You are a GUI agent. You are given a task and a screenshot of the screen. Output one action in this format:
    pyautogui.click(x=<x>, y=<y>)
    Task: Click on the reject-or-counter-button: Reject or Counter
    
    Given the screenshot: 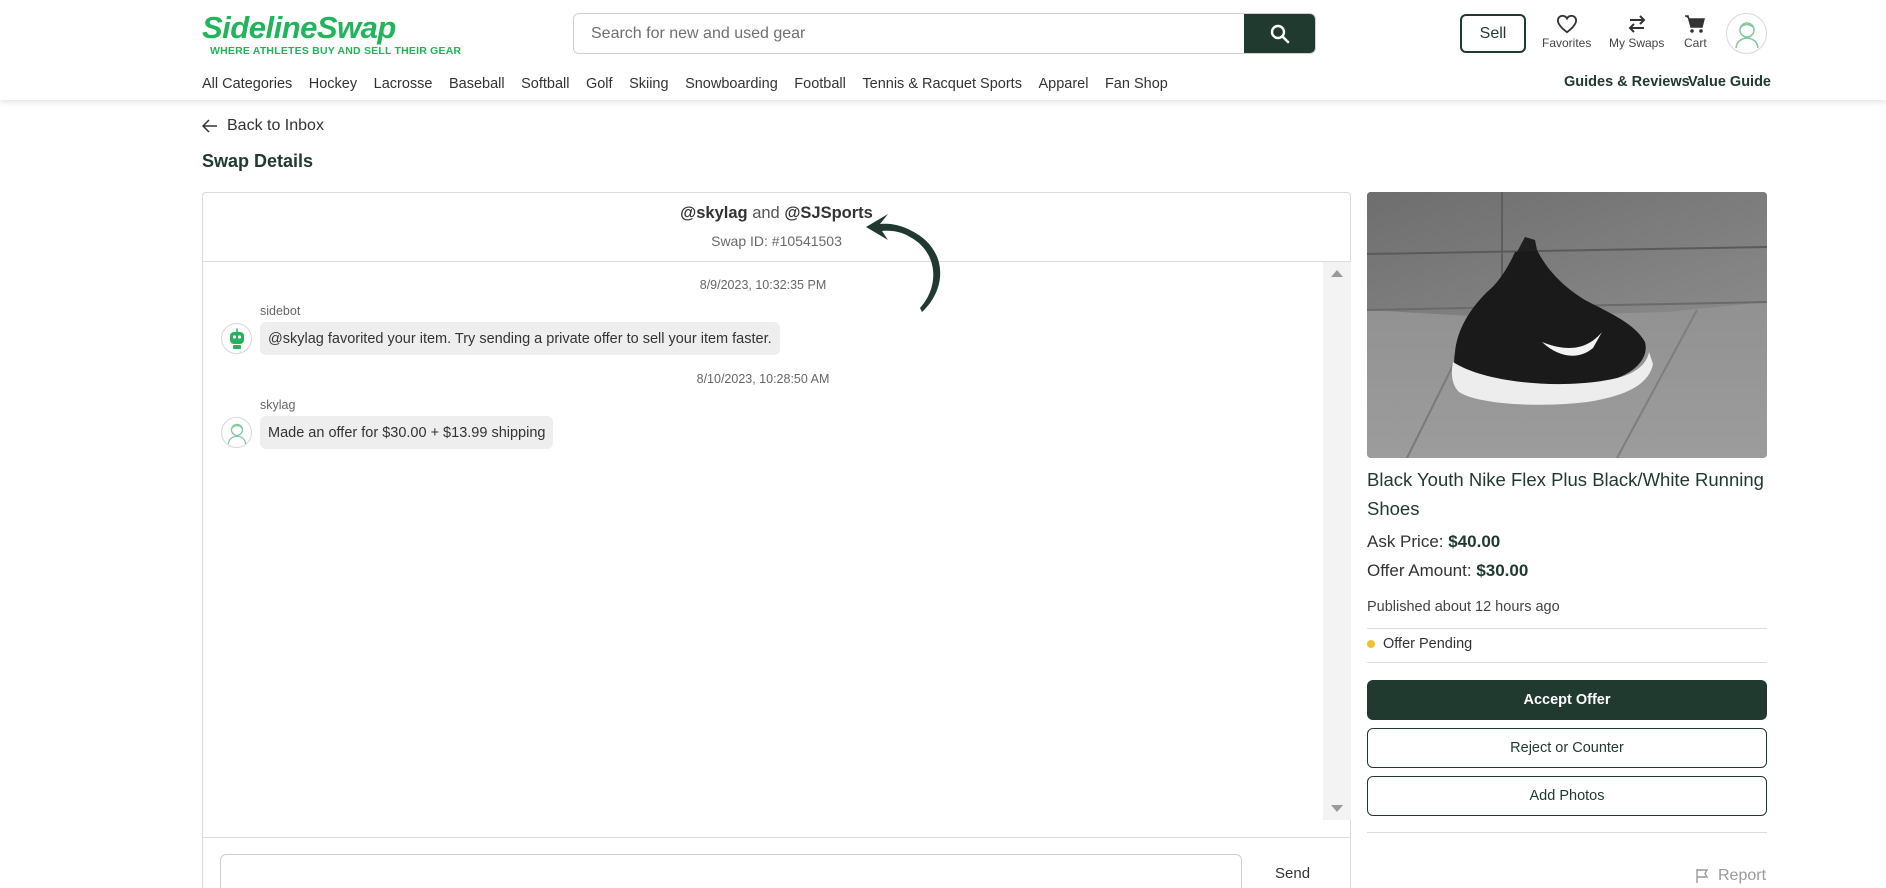 What is the action you would take?
    pyautogui.click(x=1567, y=748)
    